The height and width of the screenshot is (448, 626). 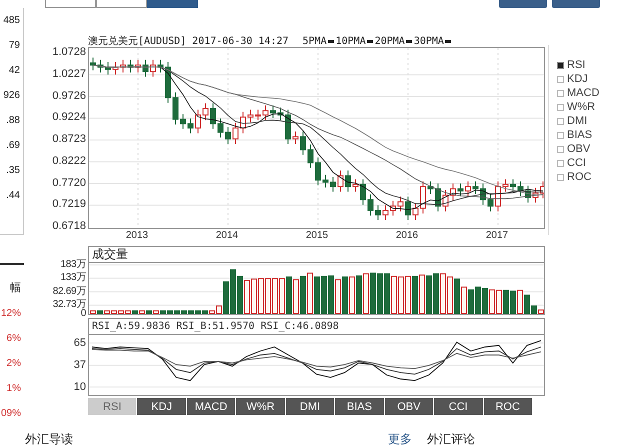 I want to click on indicator-reading: RSI_B:51.9570, so click(x=215, y=326).